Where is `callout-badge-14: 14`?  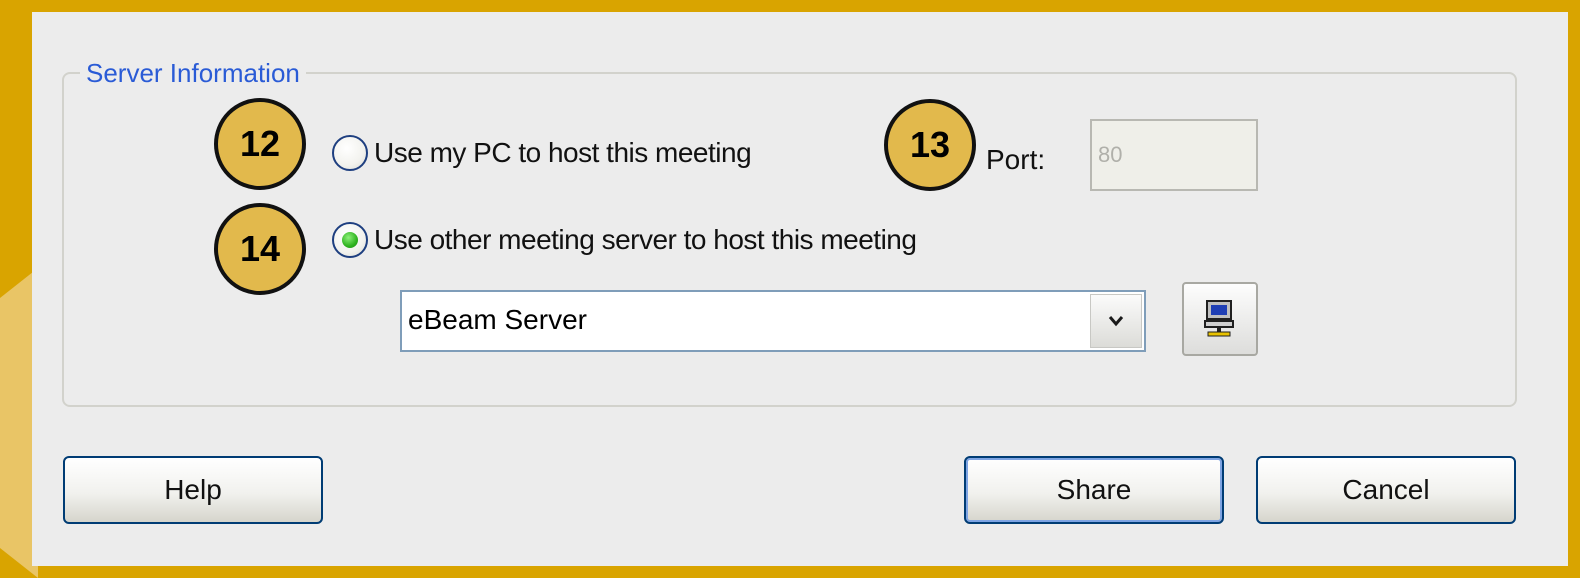 callout-badge-14: 14 is located at coordinates (260, 249).